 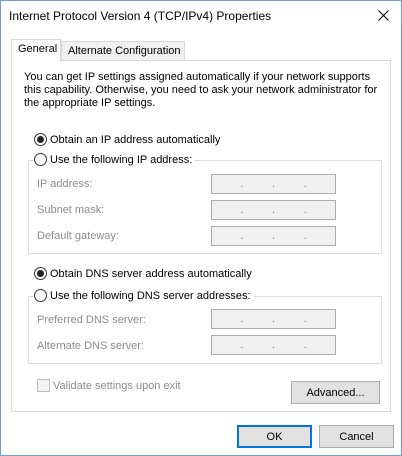 I want to click on ip-address-label: IP address:, so click(x=65, y=184).